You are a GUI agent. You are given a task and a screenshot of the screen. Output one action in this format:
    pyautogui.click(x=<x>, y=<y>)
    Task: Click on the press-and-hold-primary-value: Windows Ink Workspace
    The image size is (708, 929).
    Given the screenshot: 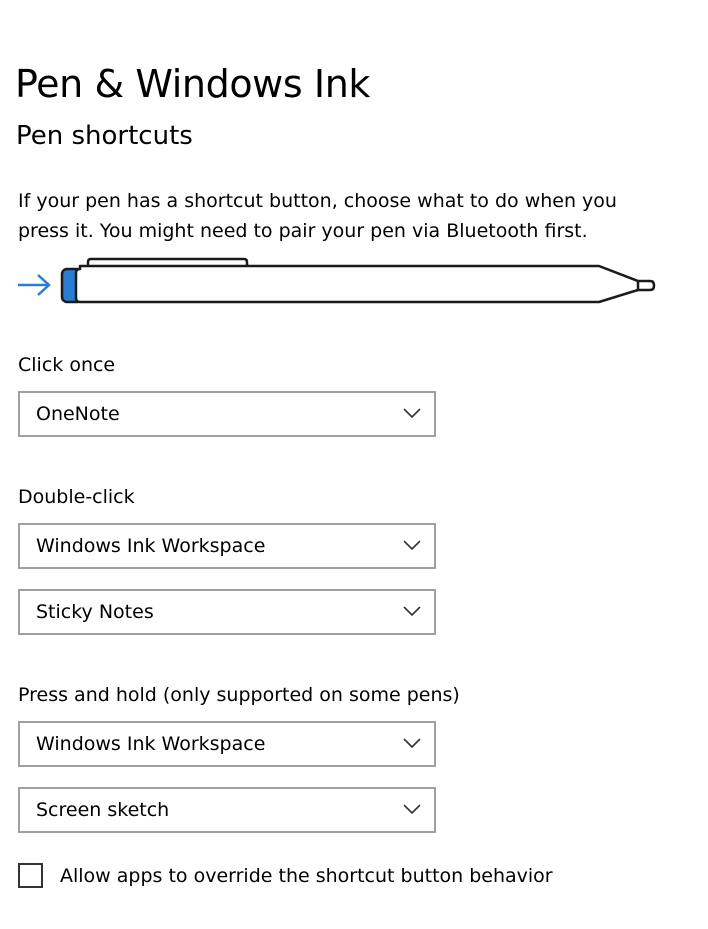 What is the action you would take?
    pyautogui.click(x=151, y=744)
    